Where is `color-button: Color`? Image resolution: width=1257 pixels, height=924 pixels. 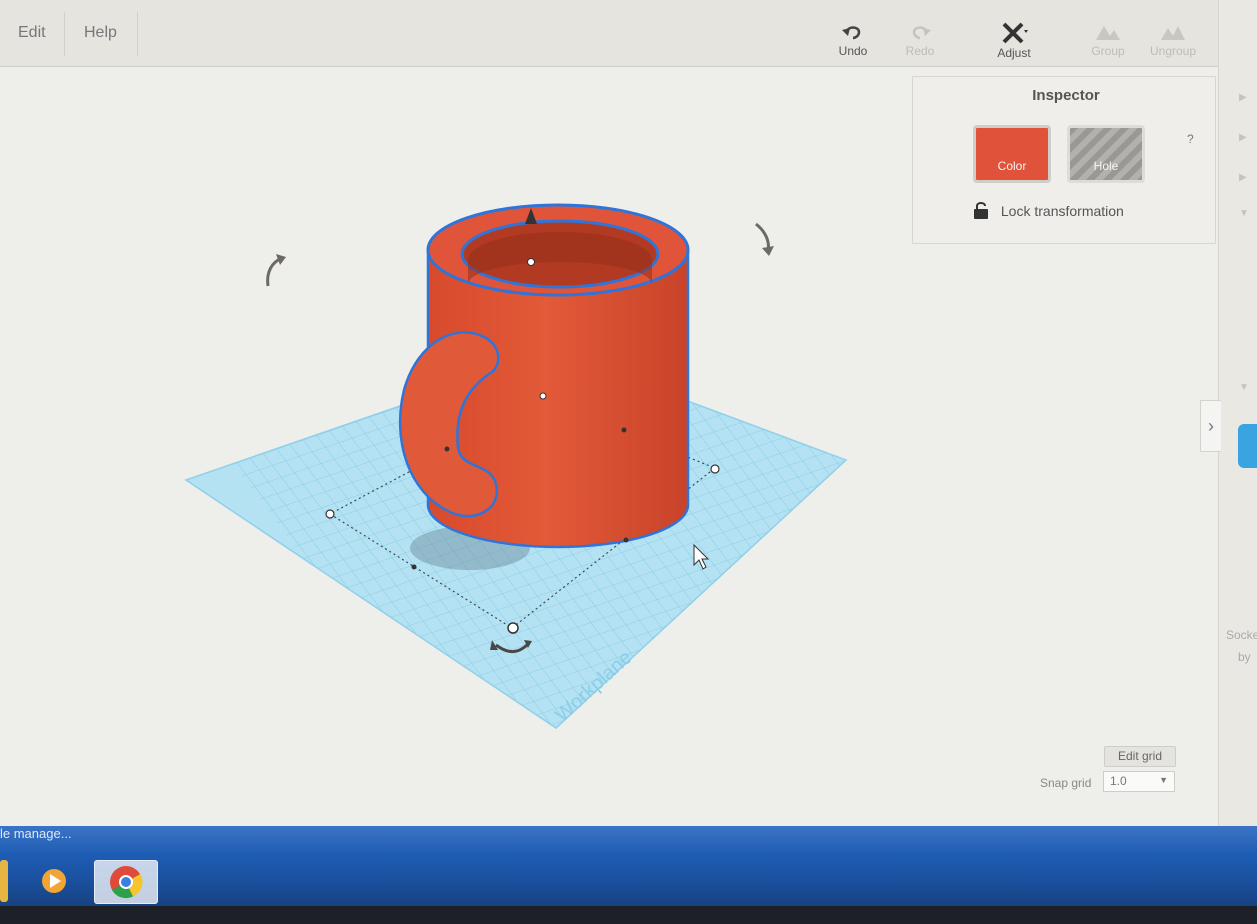
color-button: Color is located at coordinates (1012, 154).